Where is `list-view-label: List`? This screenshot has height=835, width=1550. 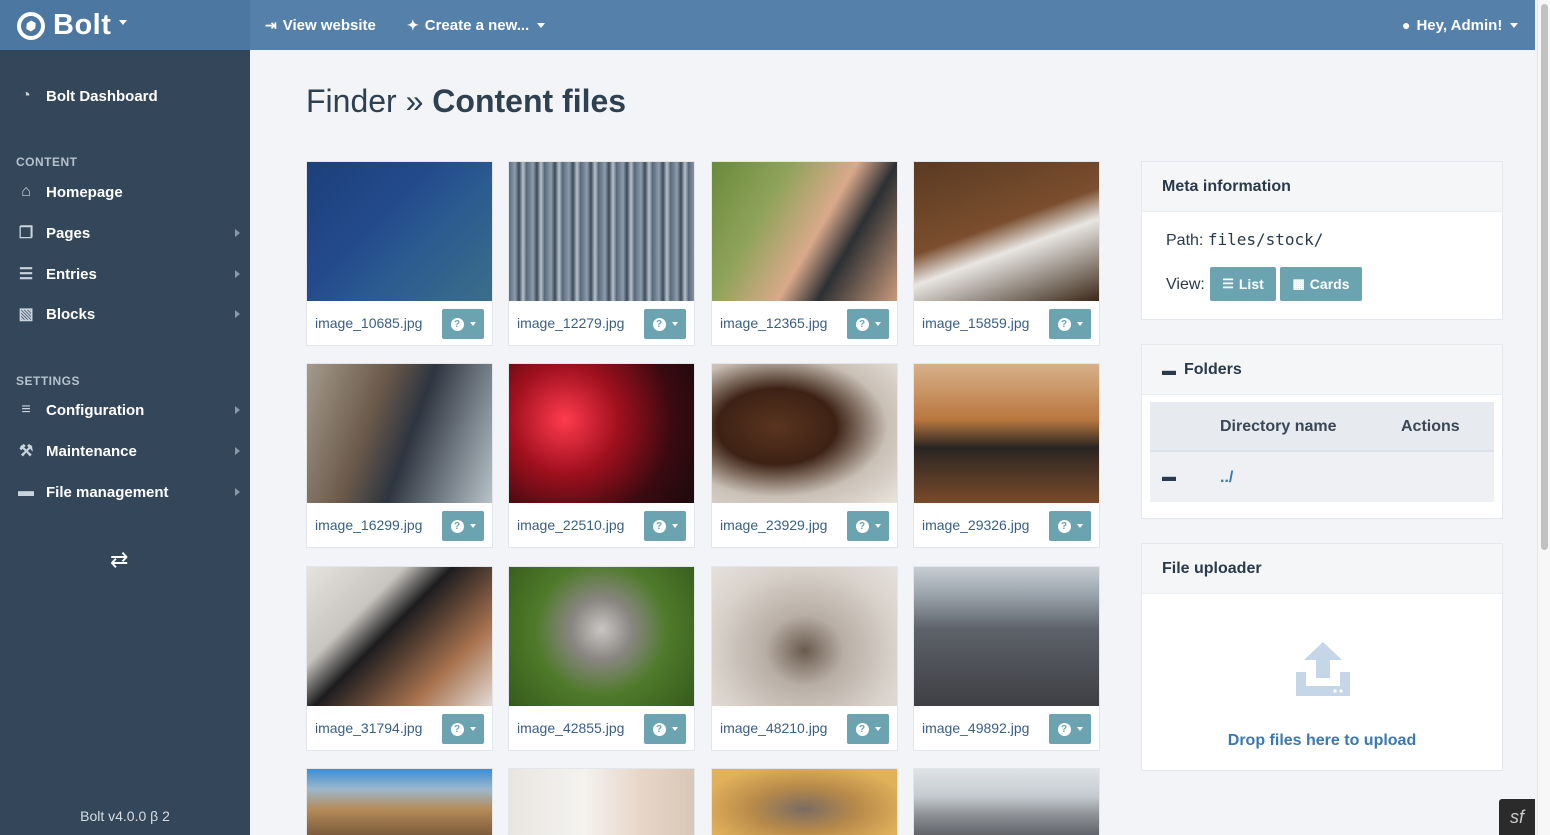
list-view-label: List is located at coordinates (1251, 284).